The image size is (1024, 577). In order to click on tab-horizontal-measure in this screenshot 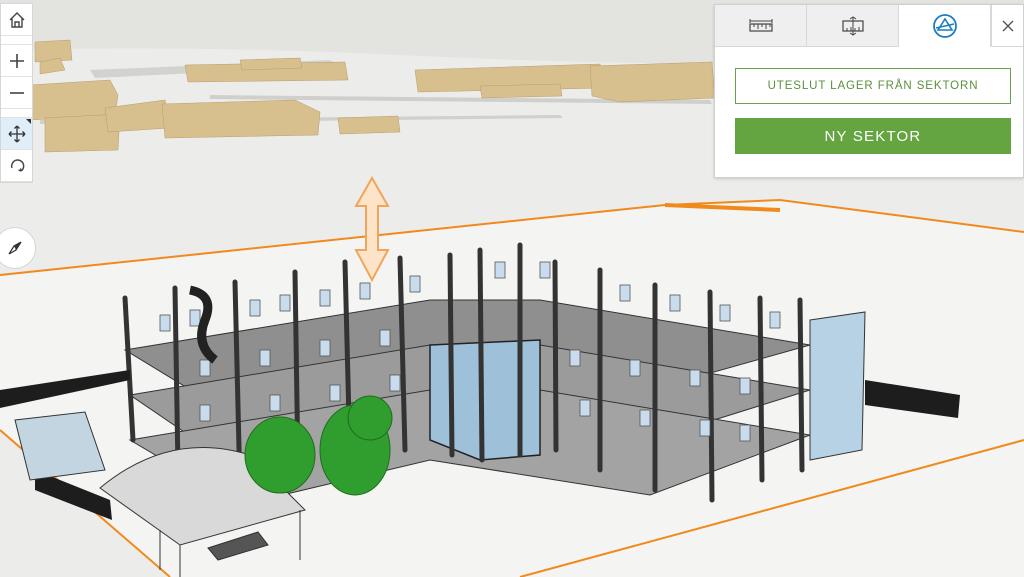, I will do `click(761, 25)`.